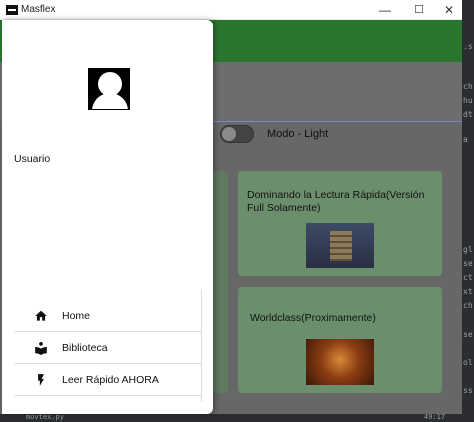 The height and width of the screenshot is (422, 474). I want to click on ide-fragment: a, so click(465, 139).